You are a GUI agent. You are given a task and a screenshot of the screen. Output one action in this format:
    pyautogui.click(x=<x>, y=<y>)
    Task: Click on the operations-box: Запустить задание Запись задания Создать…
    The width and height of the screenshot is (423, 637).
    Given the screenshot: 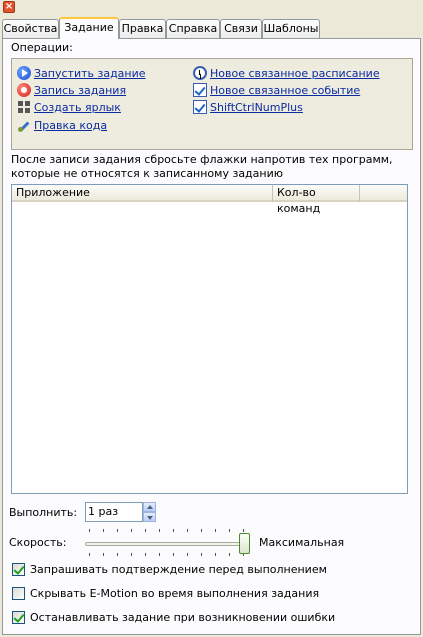 What is the action you would take?
    pyautogui.click(x=212, y=104)
    